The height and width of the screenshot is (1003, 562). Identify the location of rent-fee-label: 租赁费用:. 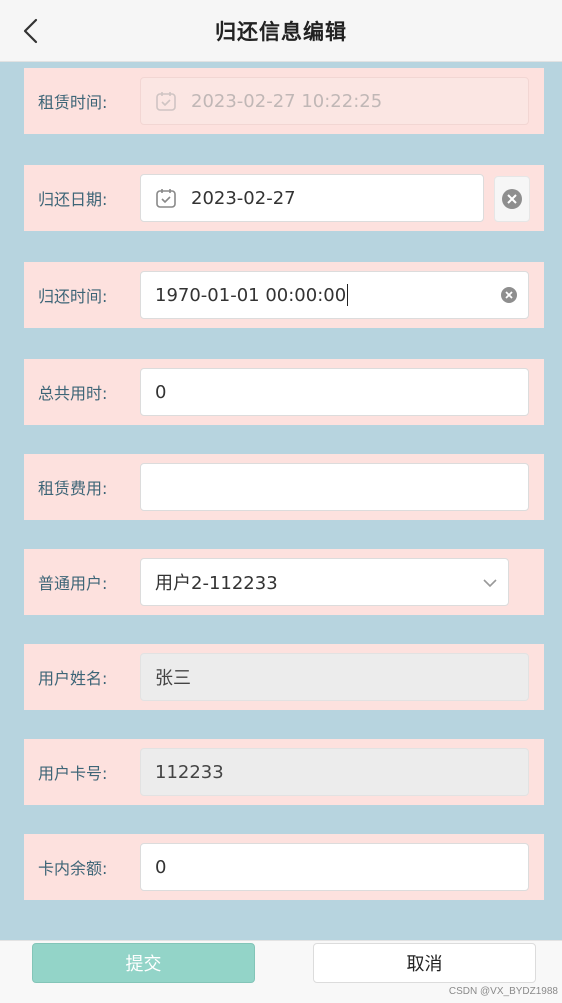
(73, 488).